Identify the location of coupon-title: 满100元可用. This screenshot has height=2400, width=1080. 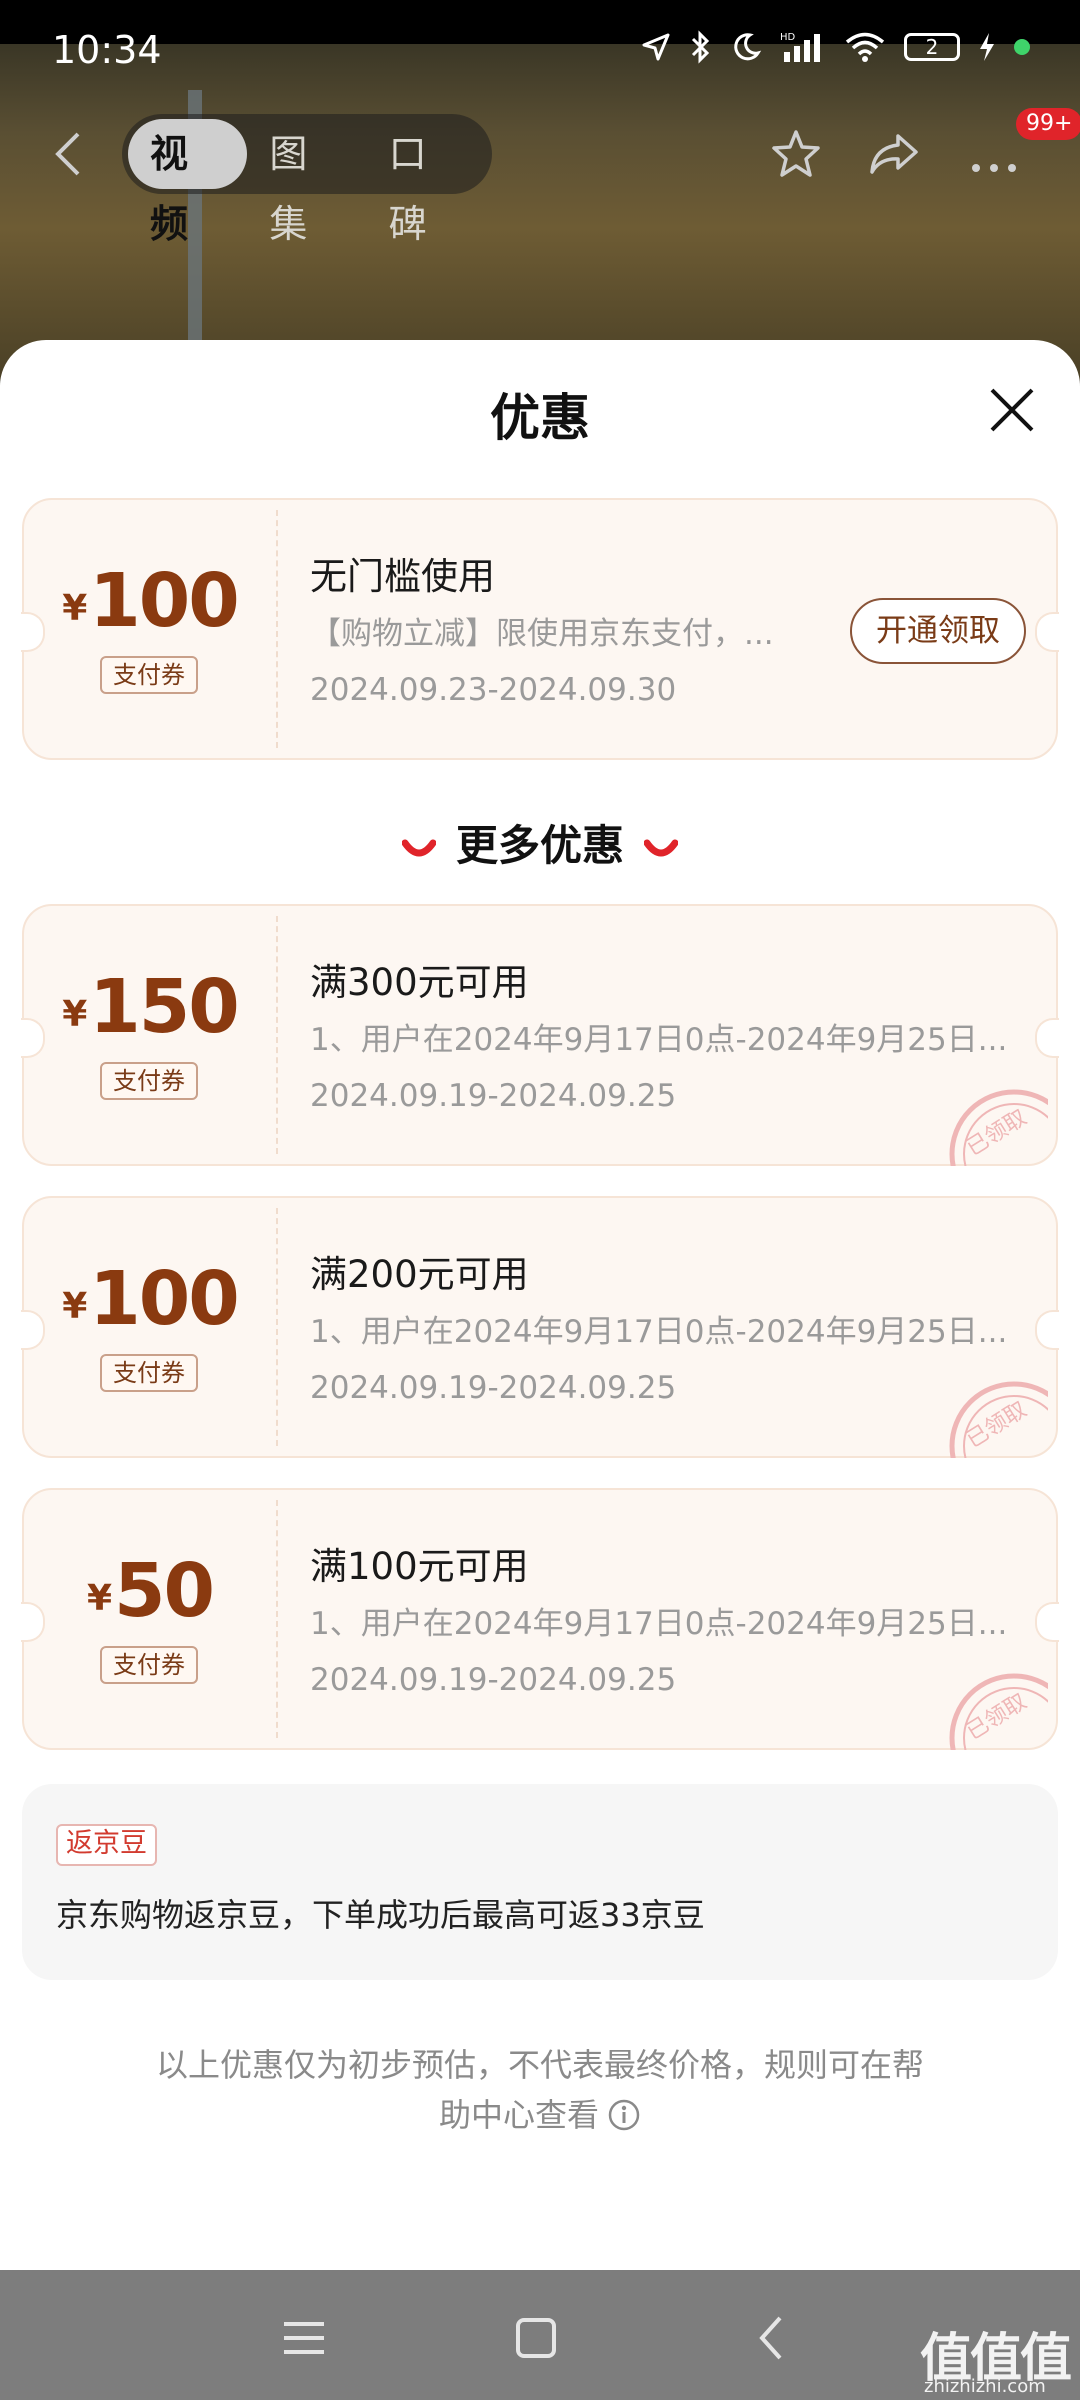
(419, 1566).